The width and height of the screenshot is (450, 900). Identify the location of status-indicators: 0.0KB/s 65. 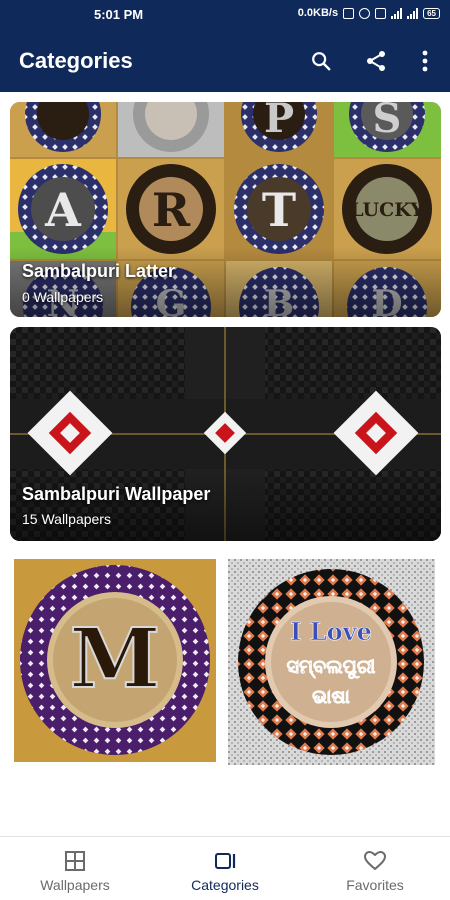
(369, 13).